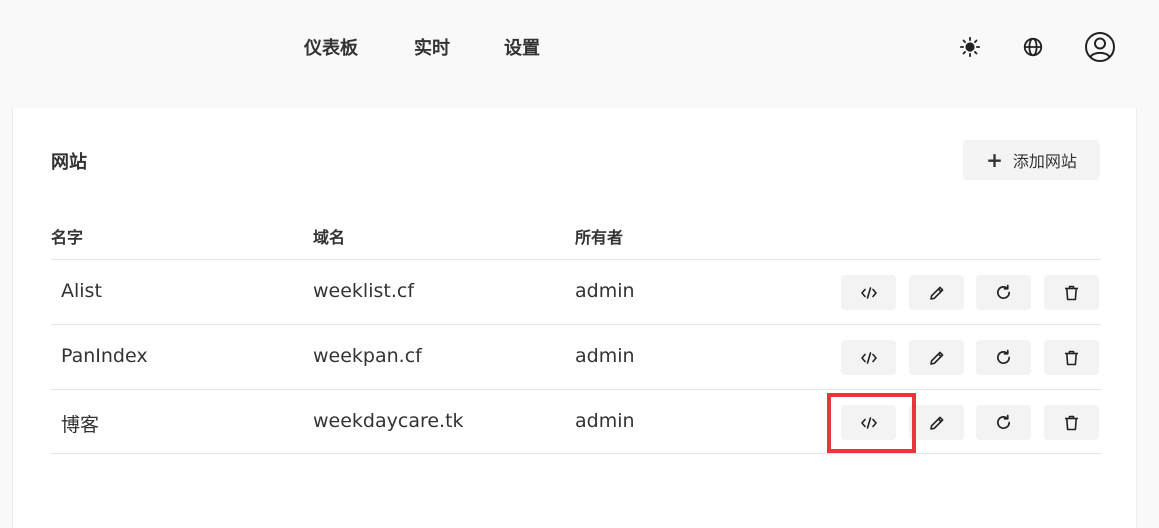  Describe the element at coordinates (104, 356) in the screenshot. I see `row-name: PanIndex` at that location.